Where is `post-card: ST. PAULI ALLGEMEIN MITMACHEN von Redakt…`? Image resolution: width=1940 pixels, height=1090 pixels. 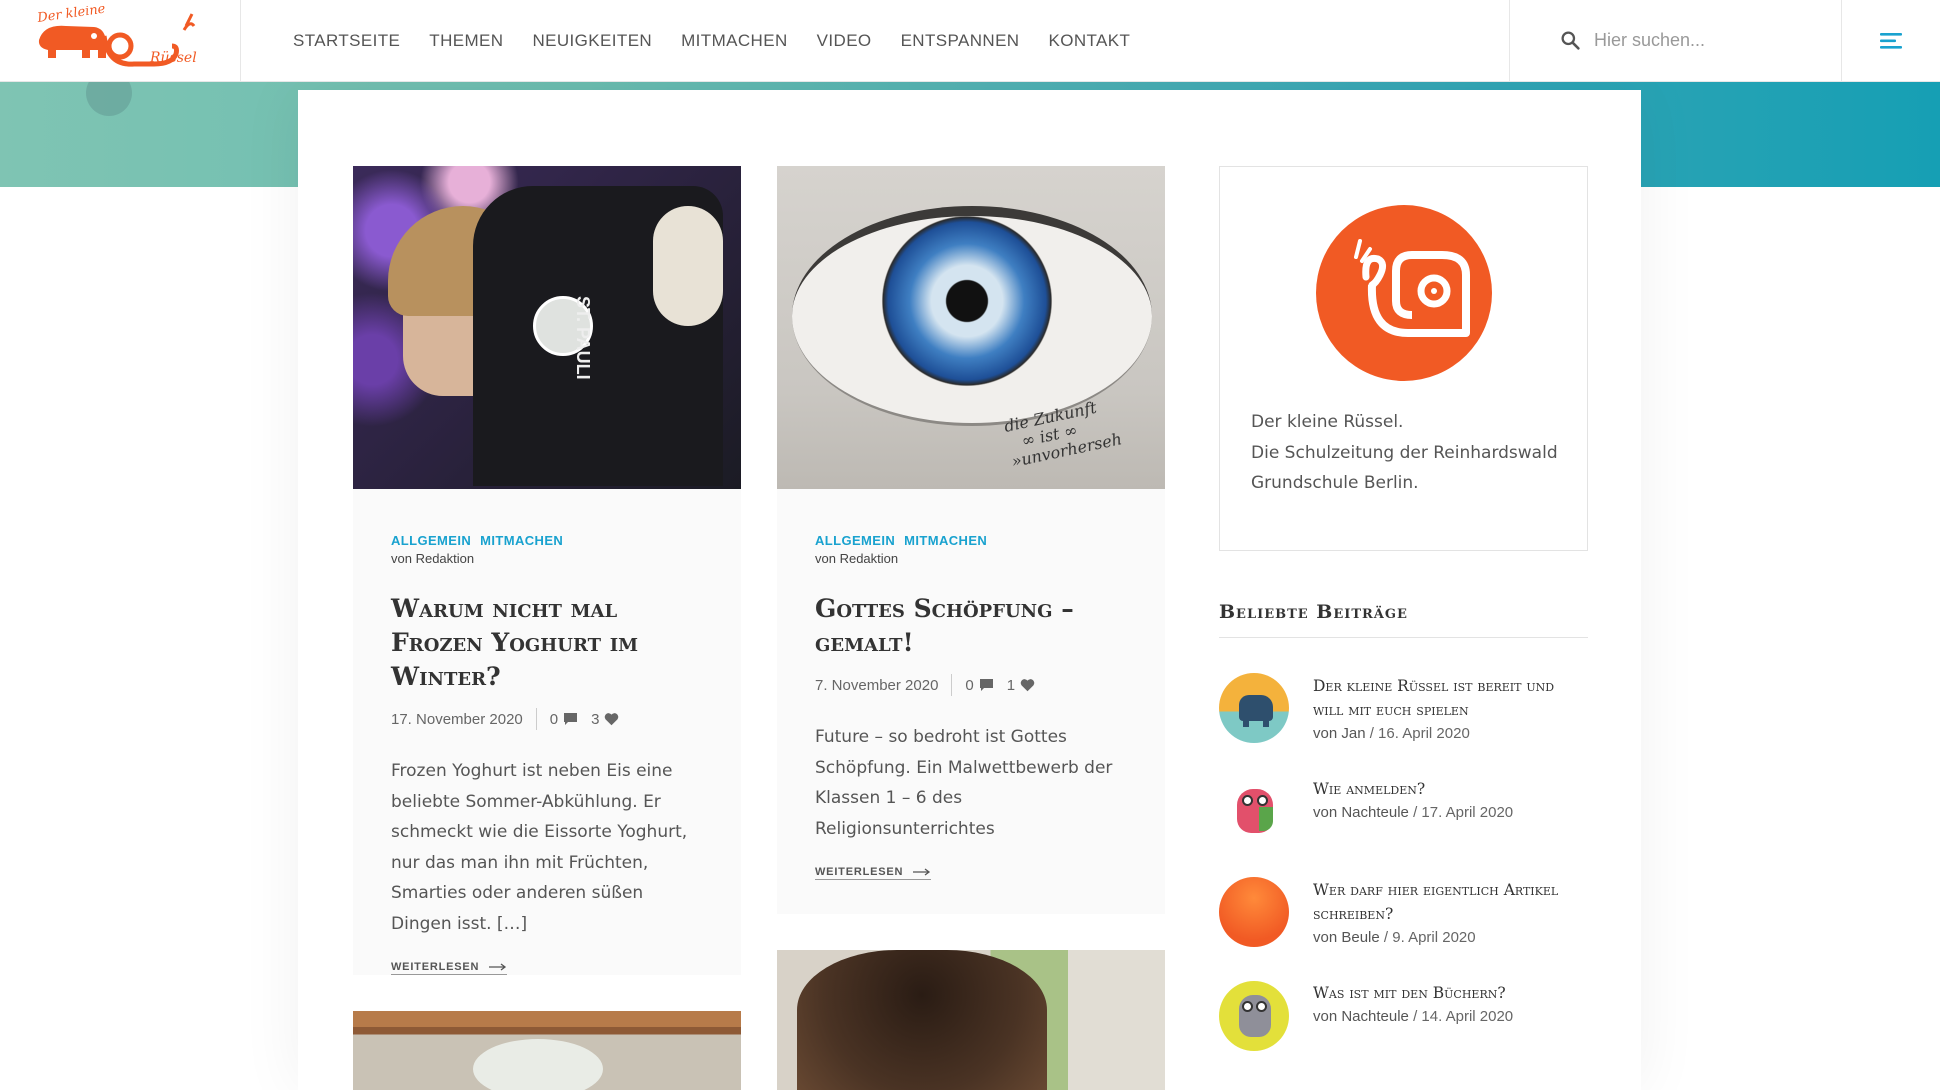
post-card: ST. PAULI ALLGEMEIN MITMACHEN von Redakt… is located at coordinates (547, 570).